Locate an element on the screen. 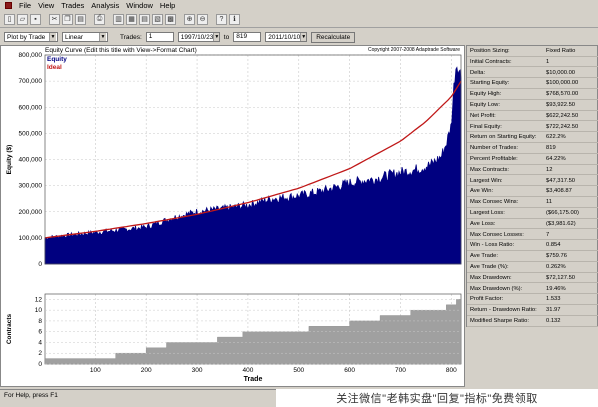  stat-label: Largest Loss: is located at coordinates (487, 213).